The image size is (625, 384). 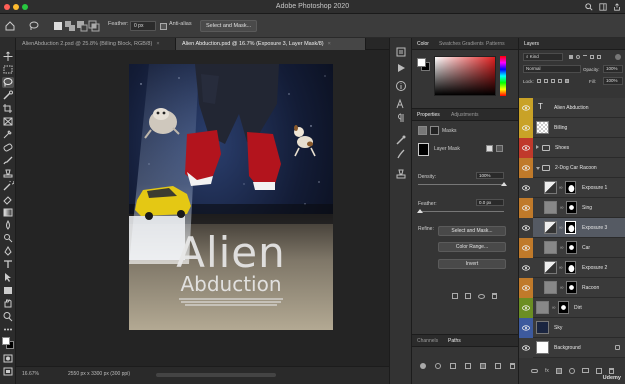 What do you see at coordinates (401, 174) in the screenshot?
I see `clone-source-icon` at bounding box center [401, 174].